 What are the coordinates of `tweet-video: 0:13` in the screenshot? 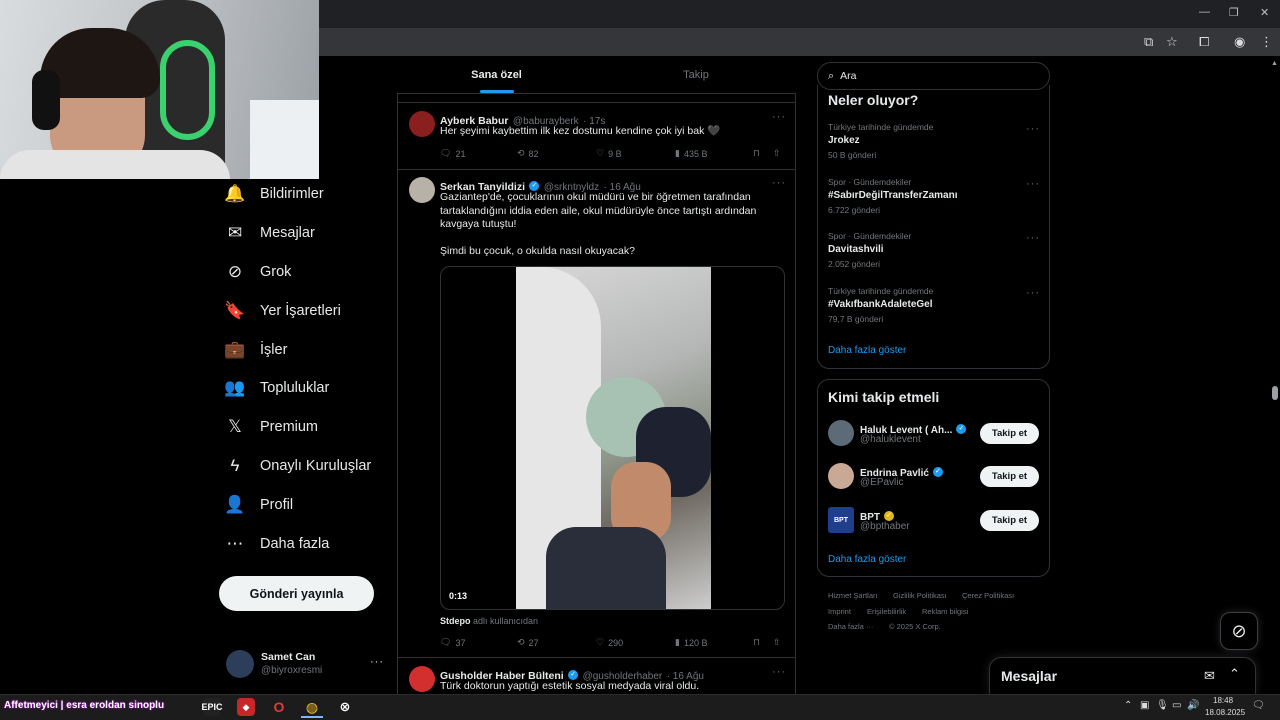 It's located at (612, 438).